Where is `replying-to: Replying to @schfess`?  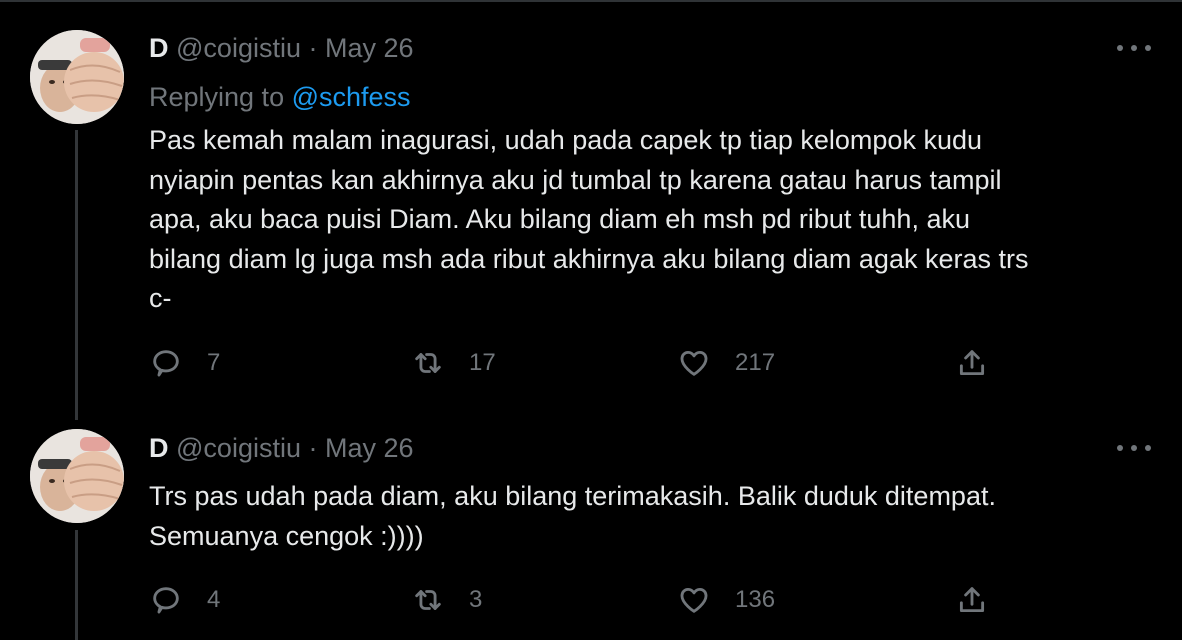 replying-to: Replying to @schfess is located at coordinates (280, 97).